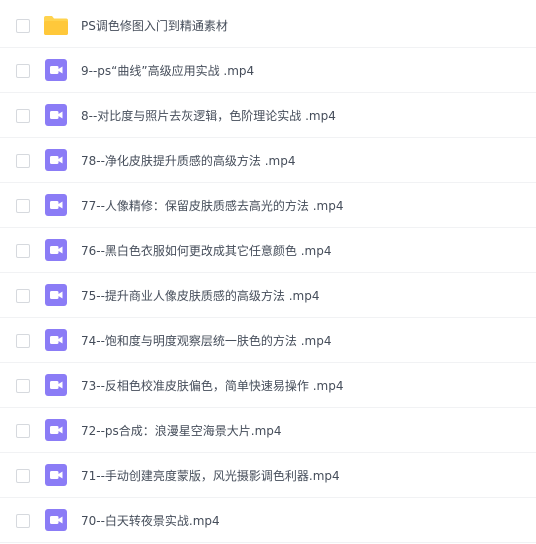 This screenshot has width=536, height=544. Describe the element at coordinates (212, 206) in the screenshot. I see `file-name: 77--人像精修：保留皮肤质感去高光的方法 .mp4` at that location.